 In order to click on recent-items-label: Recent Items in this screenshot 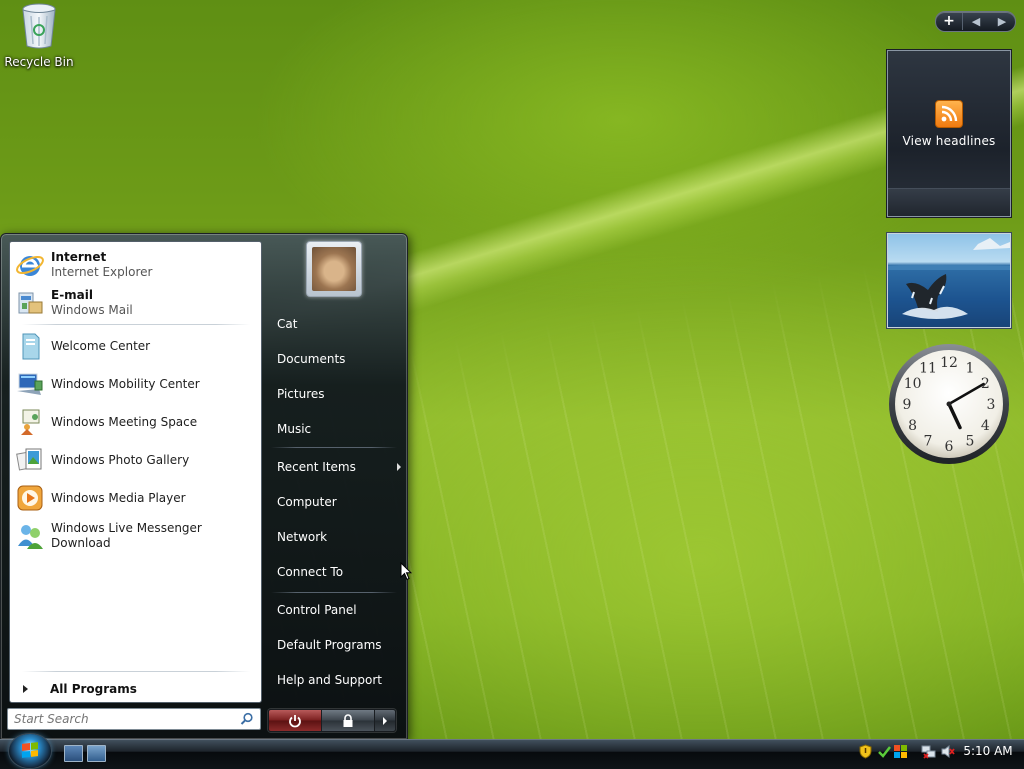, I will do `click(316, 467)`.